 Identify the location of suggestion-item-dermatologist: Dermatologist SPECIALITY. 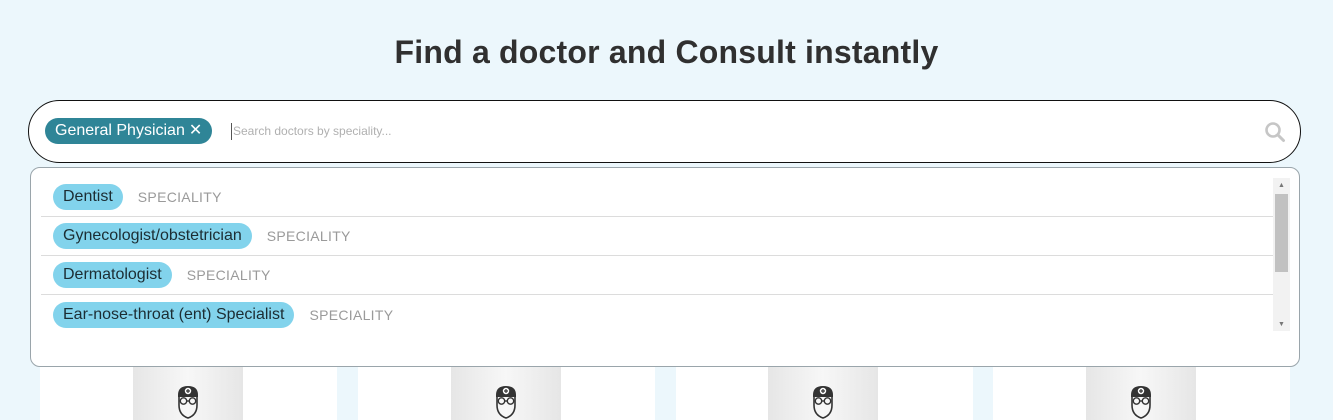
(657, 275).